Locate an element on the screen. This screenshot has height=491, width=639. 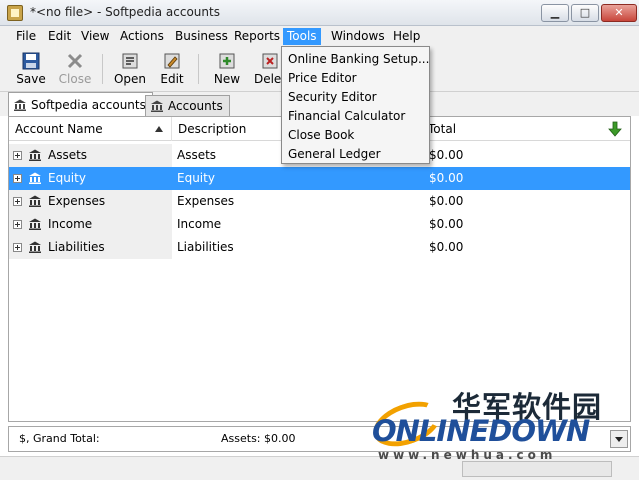
menu-actions: Actions is located at coordinates (142, 36).